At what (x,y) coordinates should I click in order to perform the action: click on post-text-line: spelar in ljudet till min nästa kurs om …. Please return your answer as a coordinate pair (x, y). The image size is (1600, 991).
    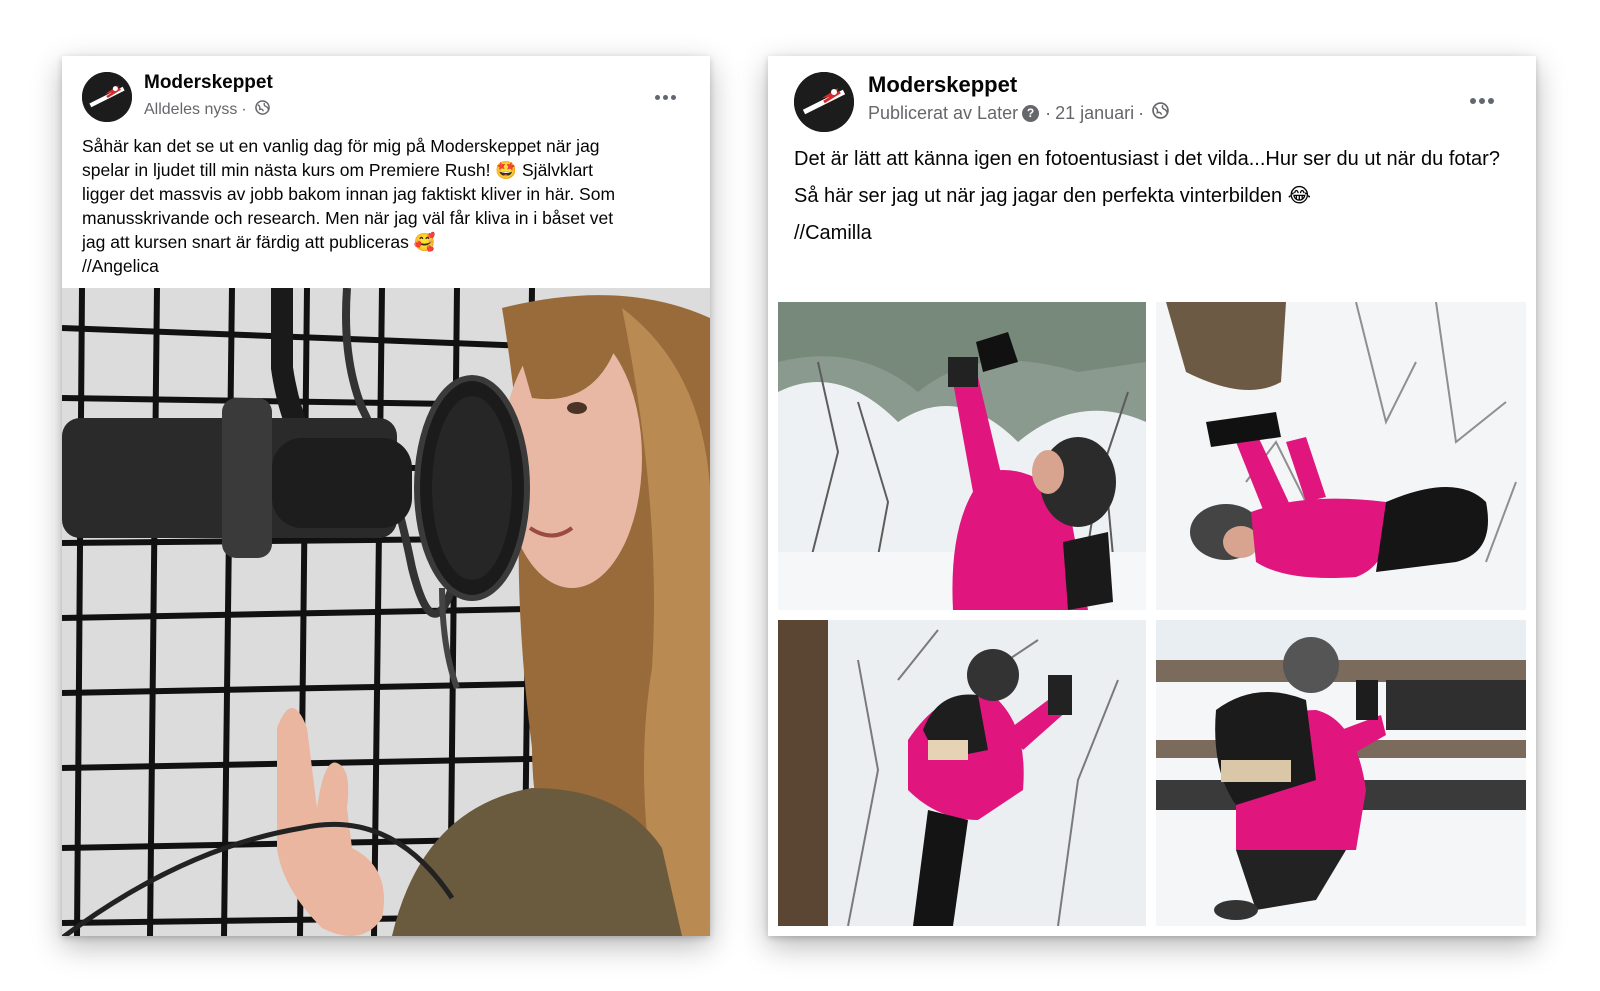
    Looking at the image, I should click on (337, 170).